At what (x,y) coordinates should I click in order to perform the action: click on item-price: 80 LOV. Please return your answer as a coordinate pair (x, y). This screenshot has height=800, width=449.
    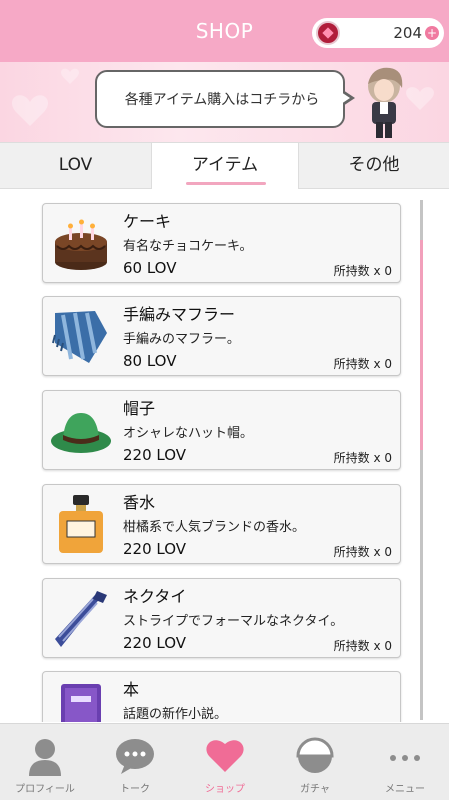
    Looking at the image, I should click on (150, 361).